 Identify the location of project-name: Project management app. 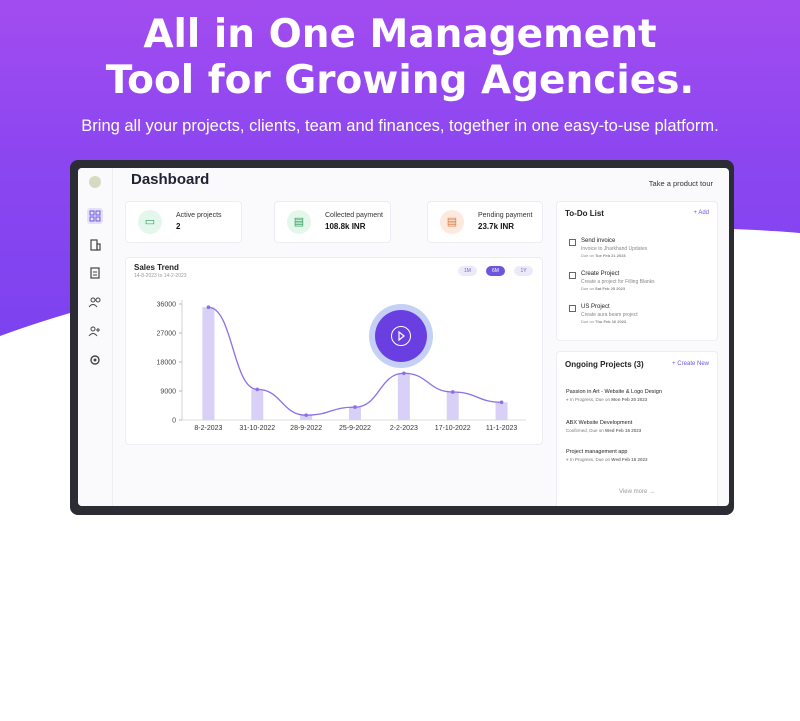
(597, 452).